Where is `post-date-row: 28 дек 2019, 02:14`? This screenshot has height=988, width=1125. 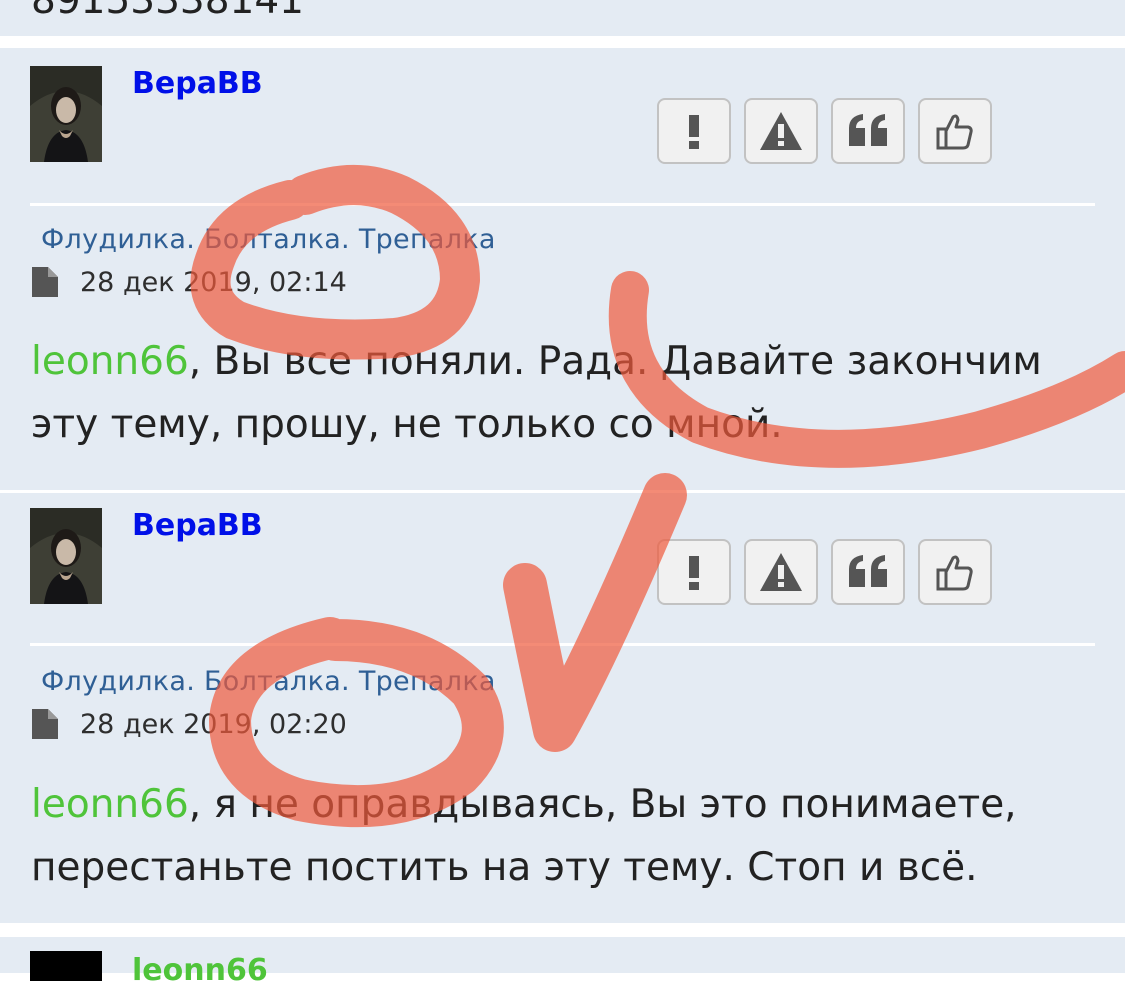
post-date-row: 28 дек 2019, 02:14 is located at coordinates (189, 282).